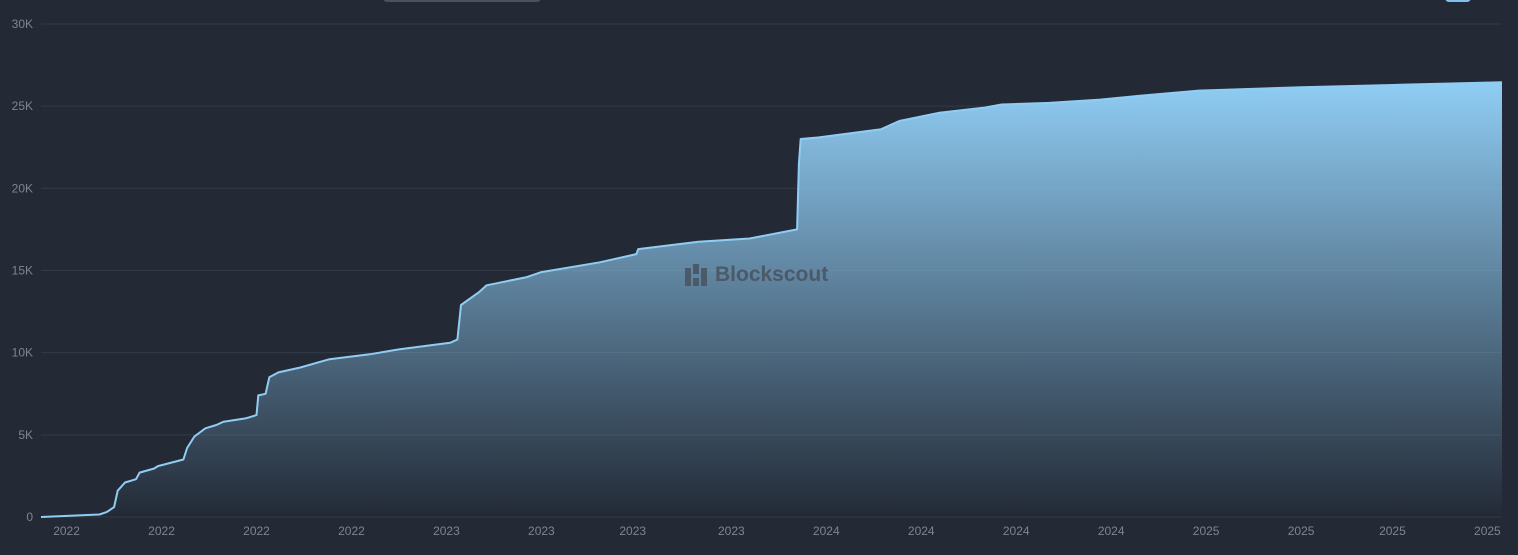 Image resolution: width=1518 pixels, height=555 pixels. What do you see at coordinates (22, 106) in the screenshot?
I see `y-tick-label: 25K` at bounding box center [22, 106].